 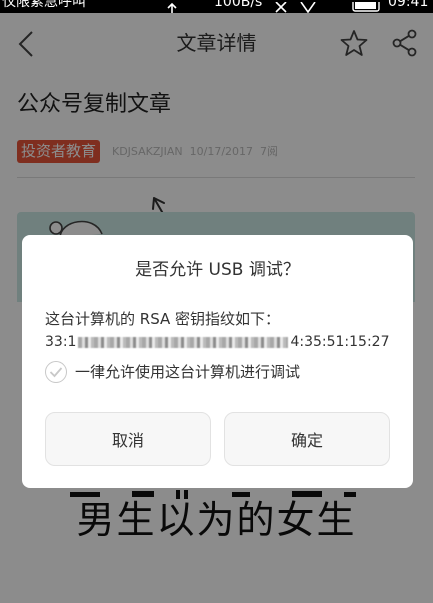 What do you see at coordinates (308, 6) in the screenshot?
I see `wifi-icon` at bounding box center [308, 6].